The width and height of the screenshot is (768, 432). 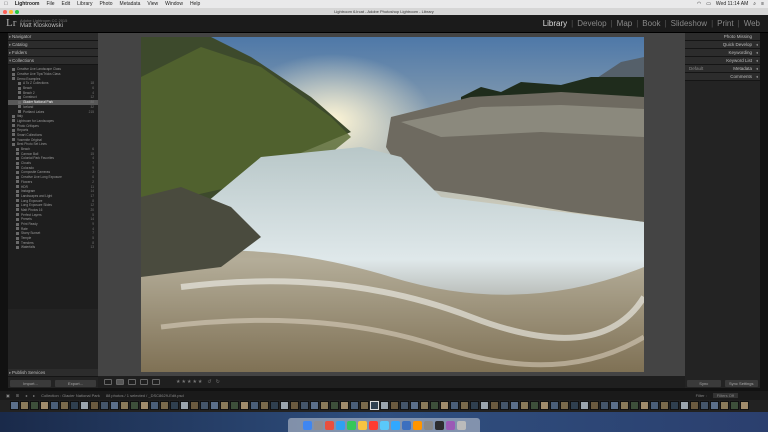 What do you see at coordinates (461, 425) in the screenshot?
I see `trash-icon` at bounding box center [461, 425].